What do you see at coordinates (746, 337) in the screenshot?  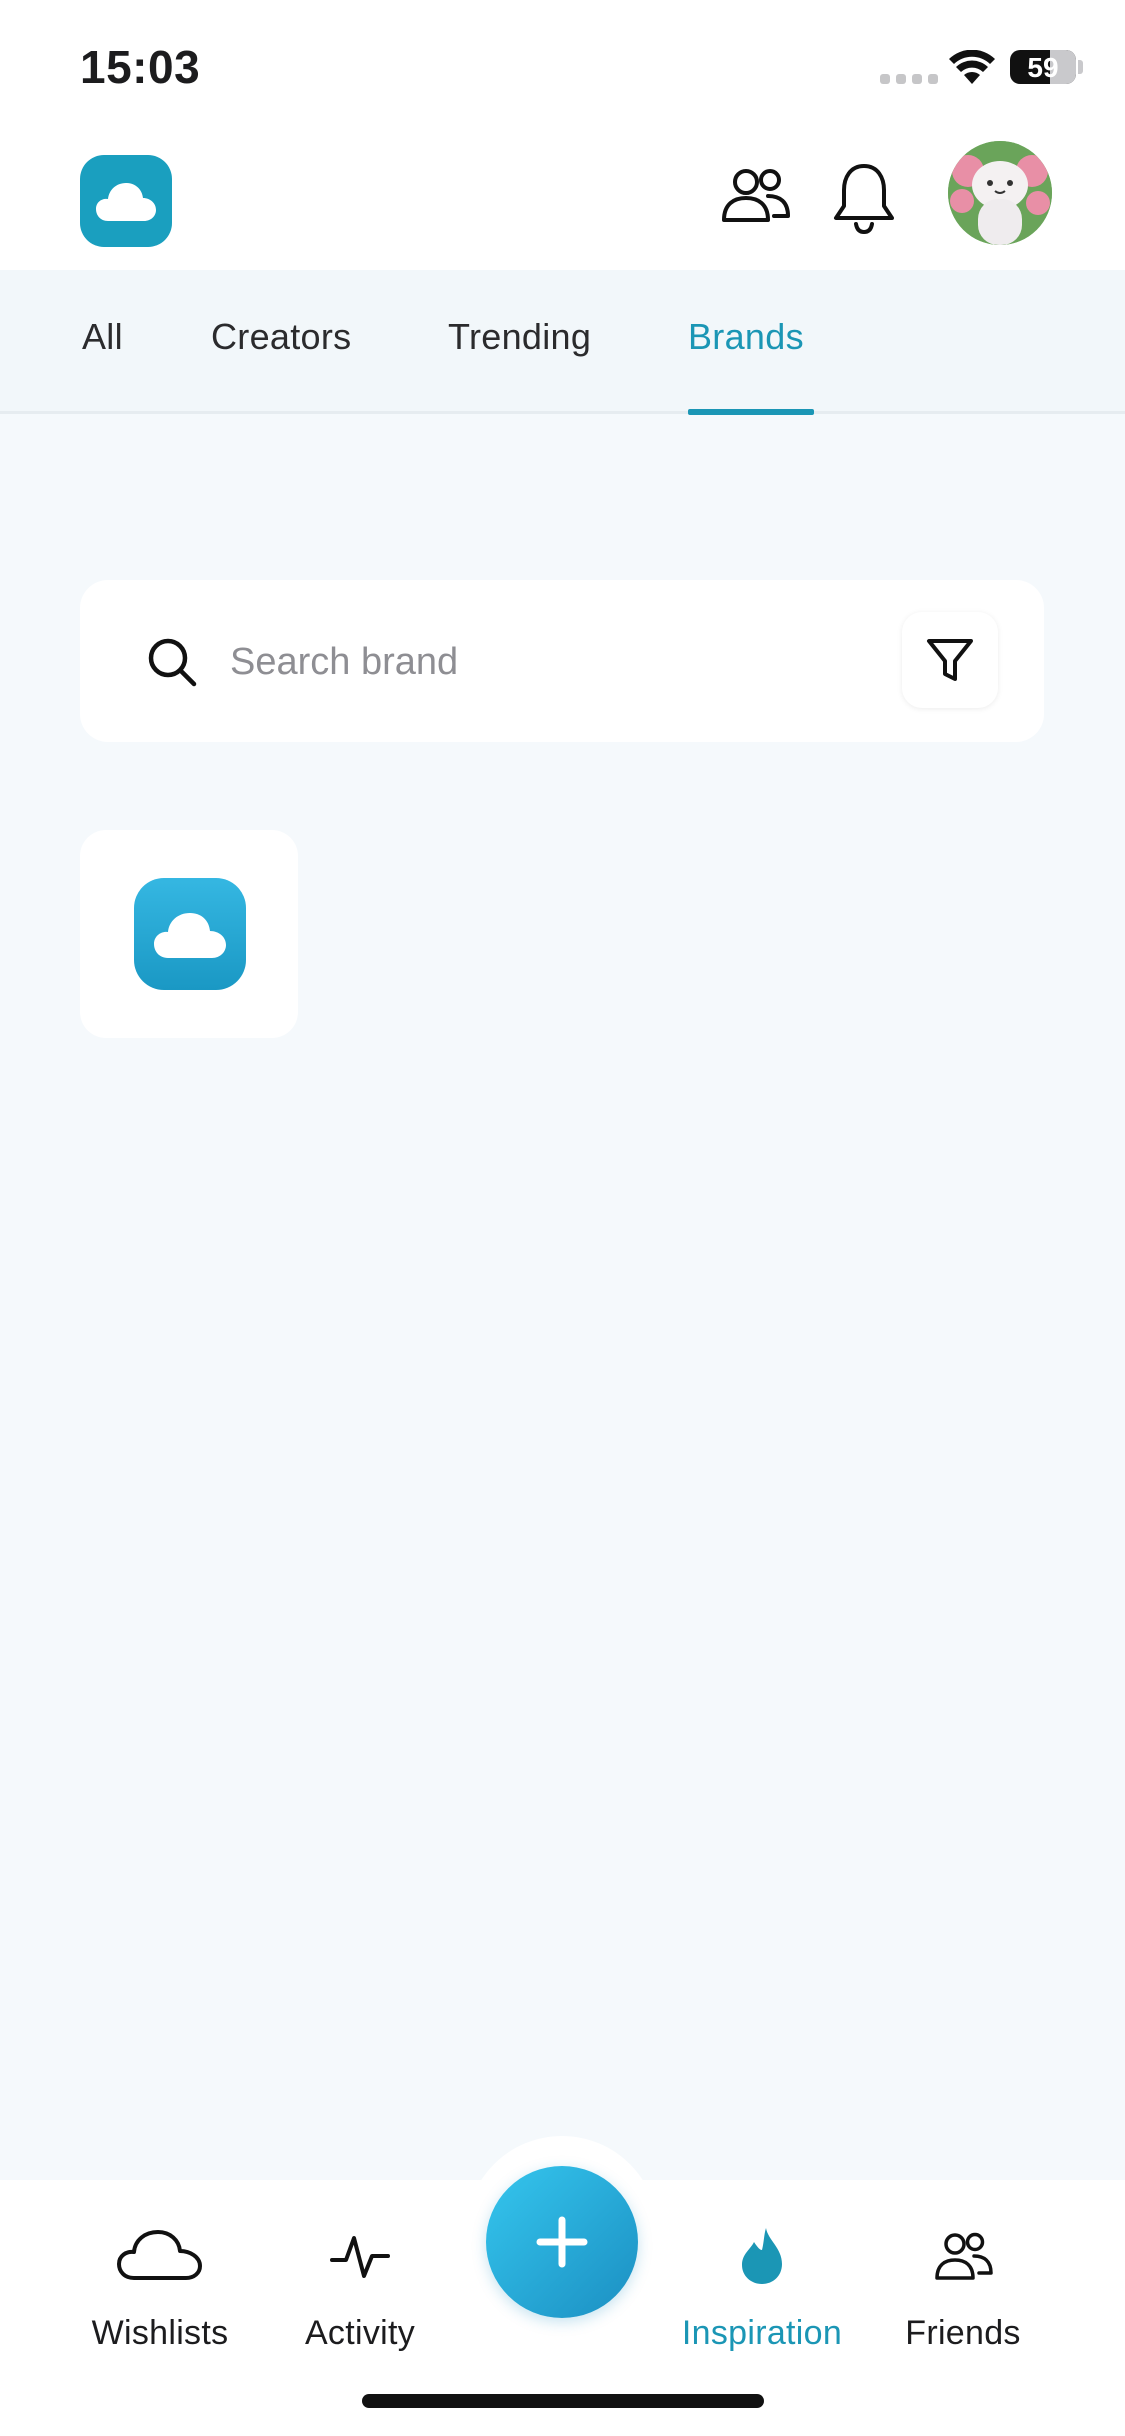 I see `tab-brands: Brands` at bounding box center [746, 337].